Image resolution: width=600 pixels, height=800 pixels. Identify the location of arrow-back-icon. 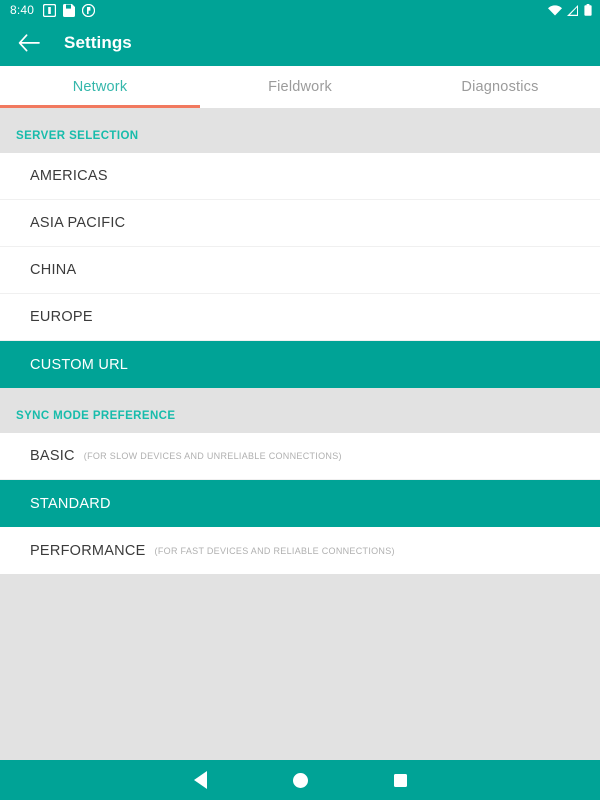
(29, 43).